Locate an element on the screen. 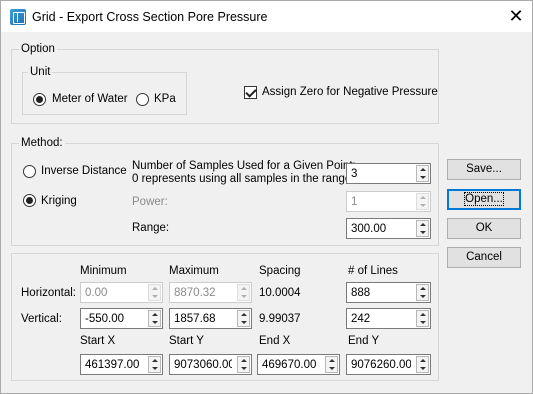  samples-input is located at coordinates (381, 173).